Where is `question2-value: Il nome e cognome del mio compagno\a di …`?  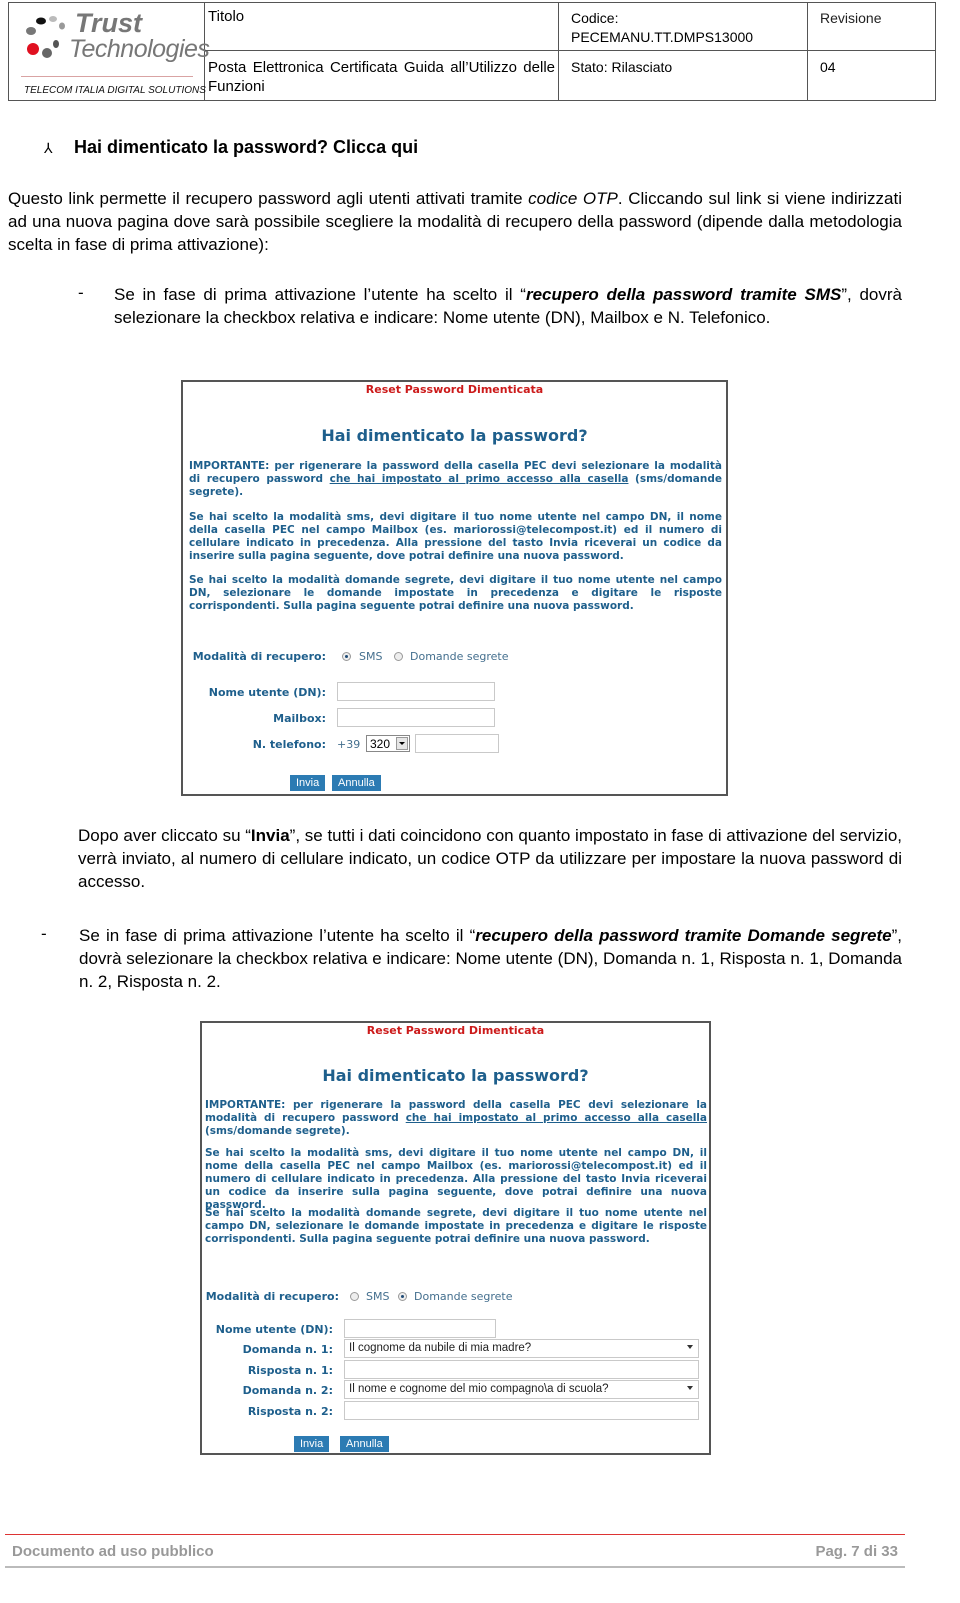 question2-value: Il nome e cognome del mio compagno\a di … is located at coordinates (479, 1389).